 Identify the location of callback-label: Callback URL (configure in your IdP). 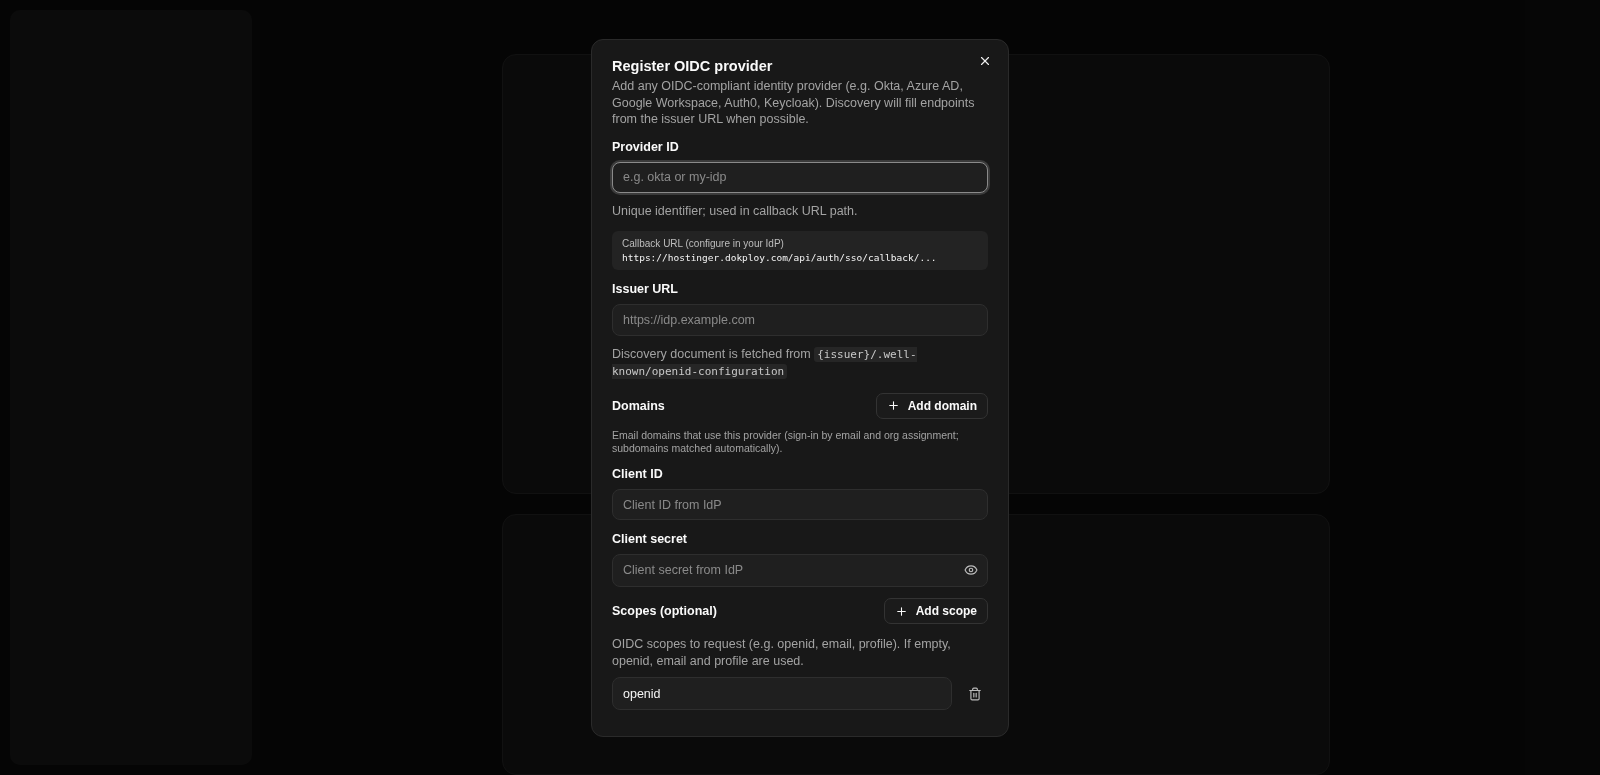
(703, 244).